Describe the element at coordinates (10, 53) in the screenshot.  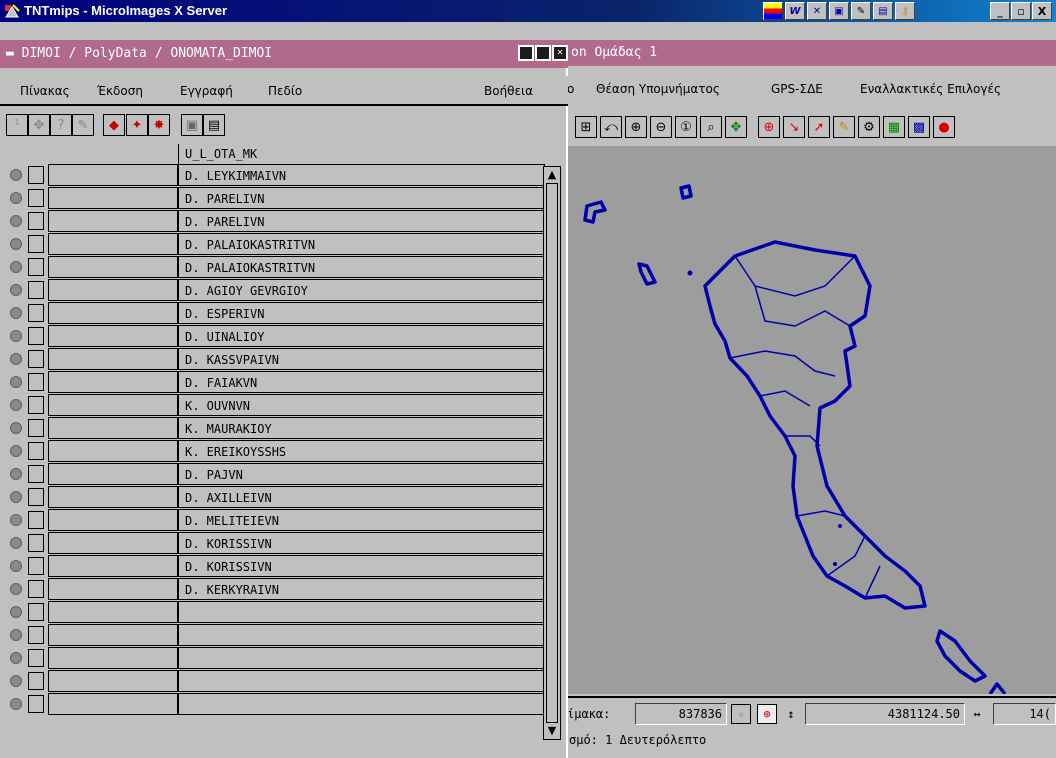
I see `menu-icon: ▬` at that location.